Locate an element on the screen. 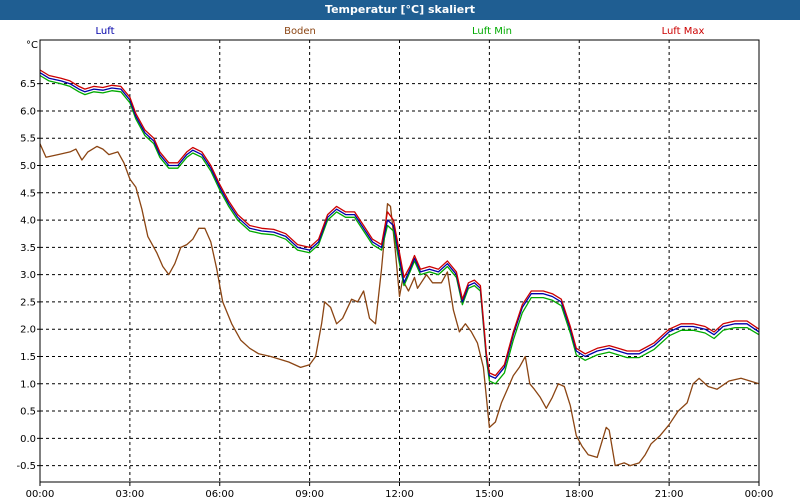 This screenshot has width=800, height=500. y-tick-label: 3.0 is located at coordinates (28, 275).